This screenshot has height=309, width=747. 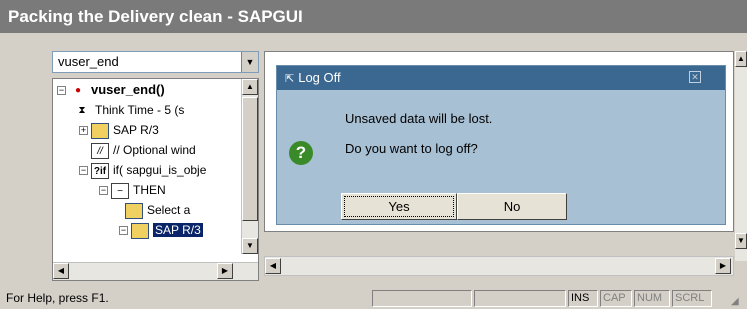 I want to click on tree-item-if: − ?if if( sapgui_is_obje, so click(x=142, y=170).